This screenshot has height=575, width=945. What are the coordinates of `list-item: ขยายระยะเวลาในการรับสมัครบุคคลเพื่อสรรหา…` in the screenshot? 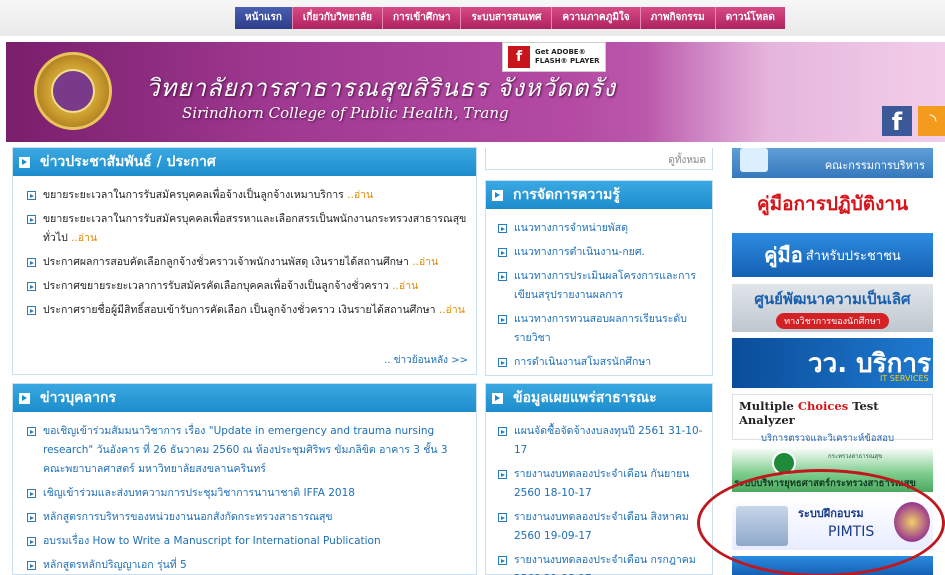 It's located at (248, 229).